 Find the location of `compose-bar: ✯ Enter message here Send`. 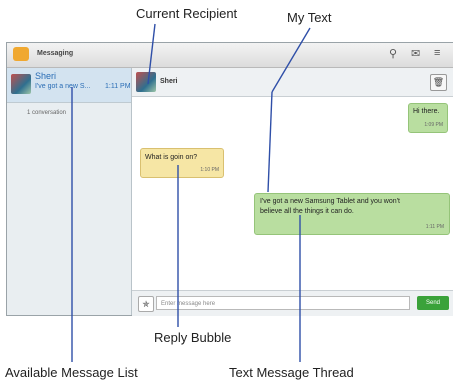

compose-bar: ✯ Enter message here Send is located at coordinates (292, 303).